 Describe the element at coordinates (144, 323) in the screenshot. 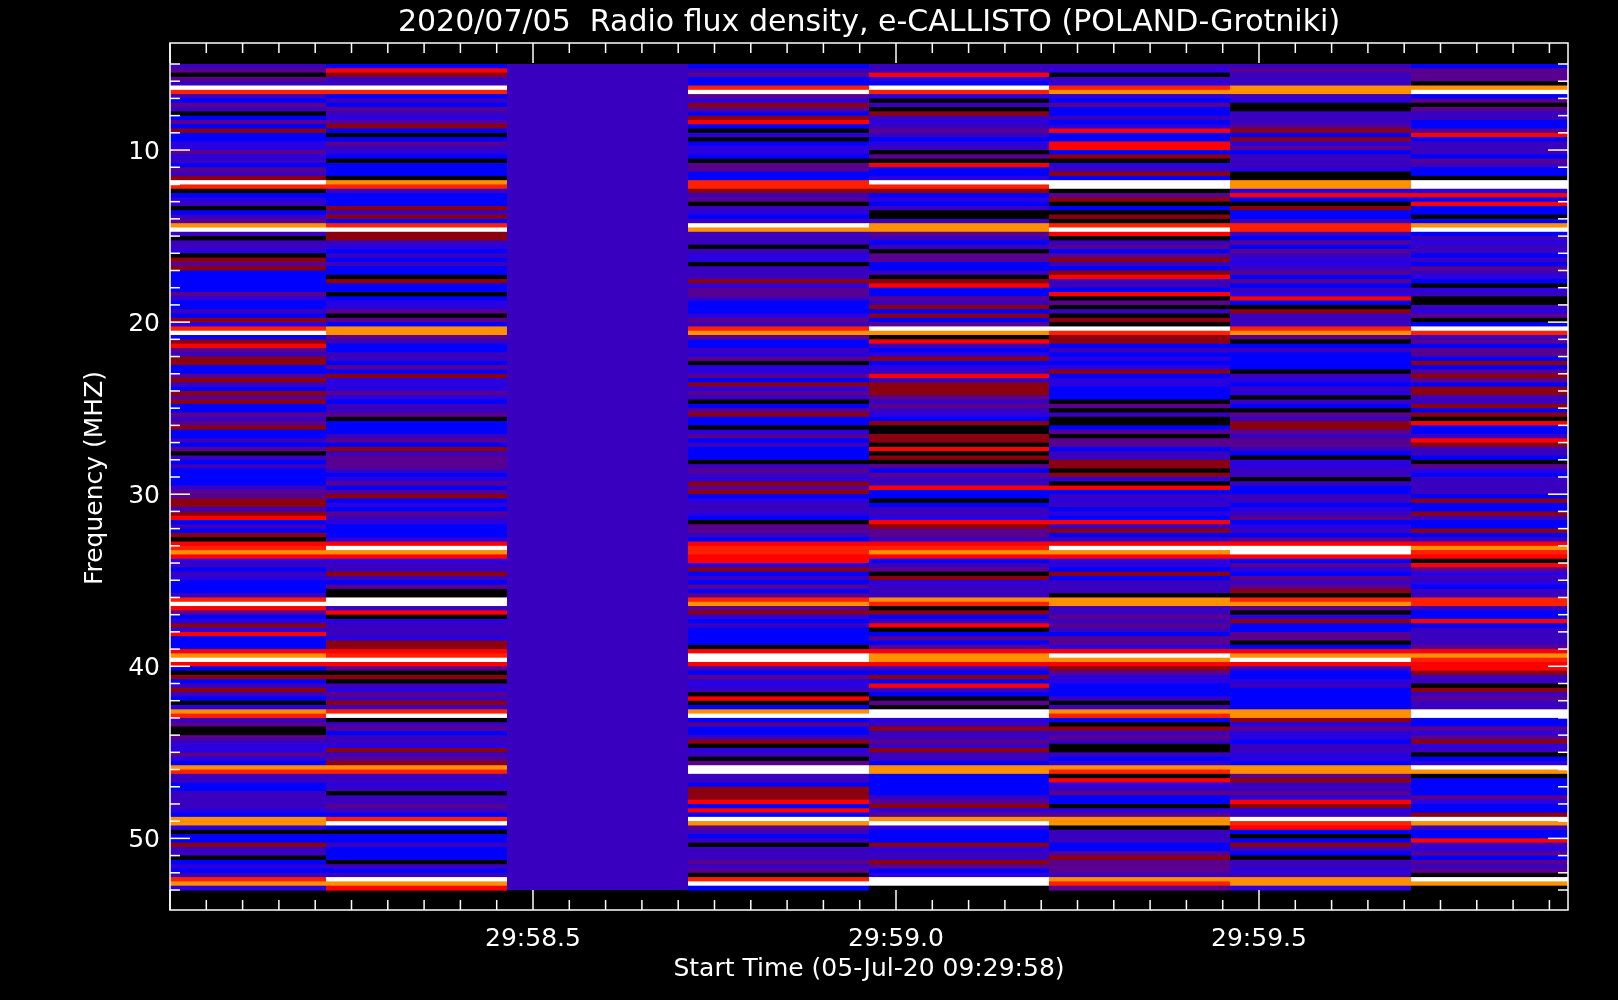

I see `y-tick-label: 20` at that location.